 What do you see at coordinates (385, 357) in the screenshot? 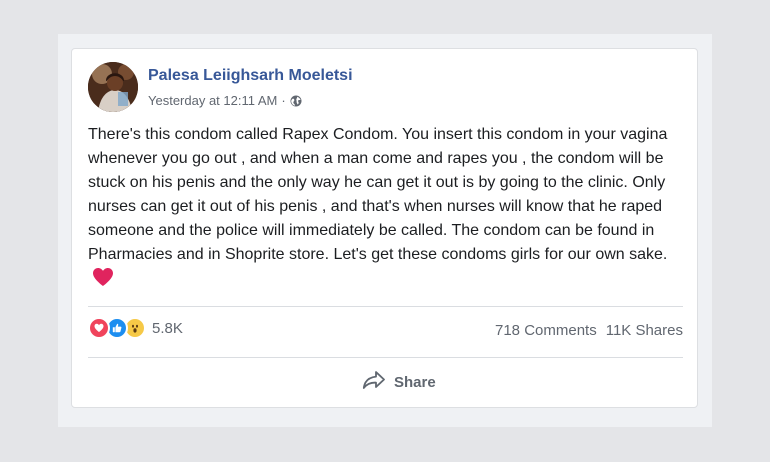
I see `divider-bottom` at bounding box center [385, 357].